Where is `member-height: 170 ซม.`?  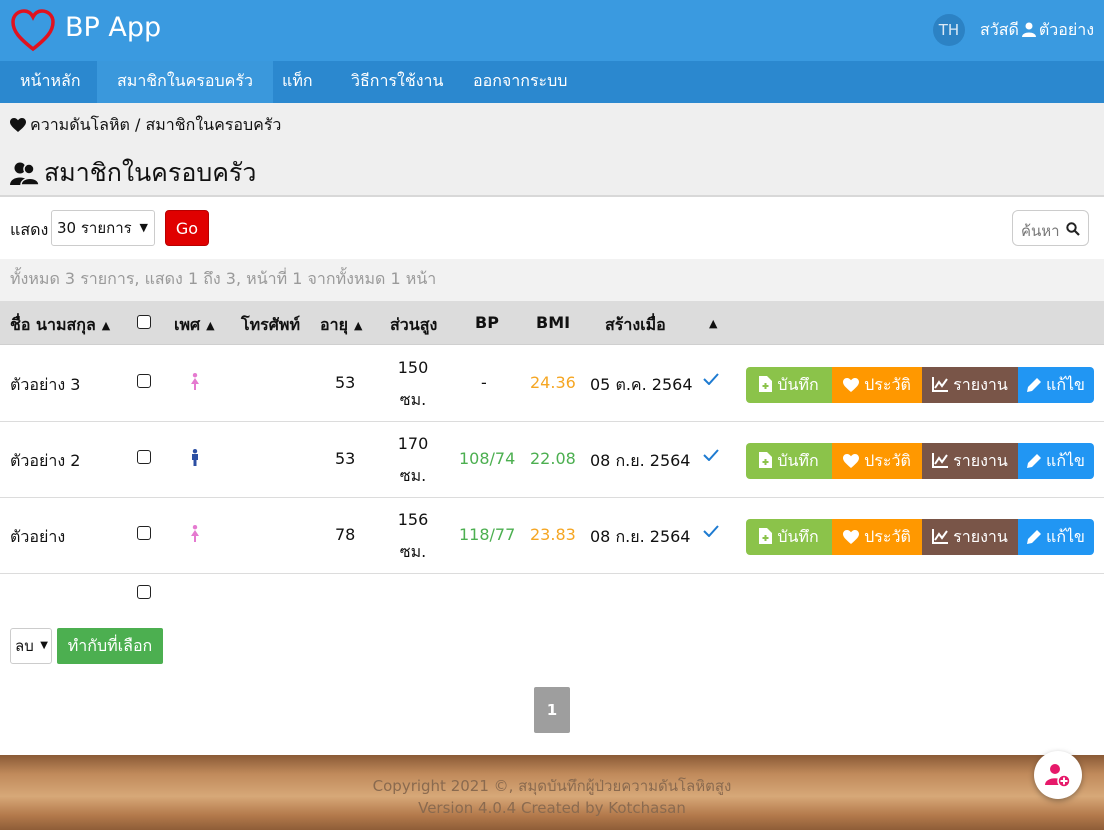
member-height: 170 ซม. is located at coordinates (413, 459).